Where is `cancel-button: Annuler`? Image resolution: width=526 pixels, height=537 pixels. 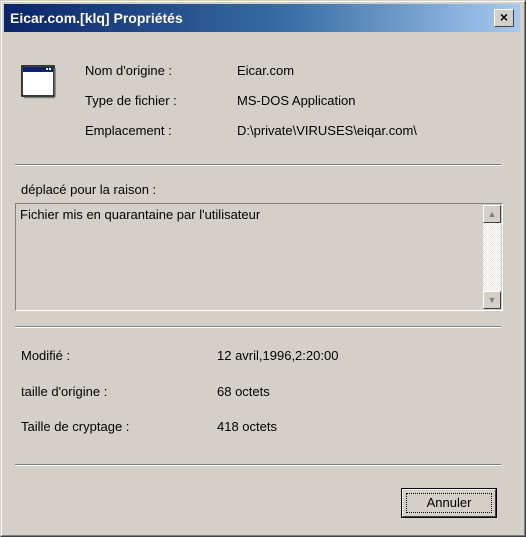 cancel-button: Annuler is located at coordinates (449, 503).